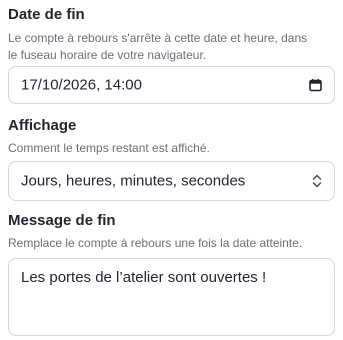 The width and height of the screenshot is (343, 340). What do you see at coordinates (315, 85) in the screenshot?
I see `calendar-icon` at bounding box center [315, 85].